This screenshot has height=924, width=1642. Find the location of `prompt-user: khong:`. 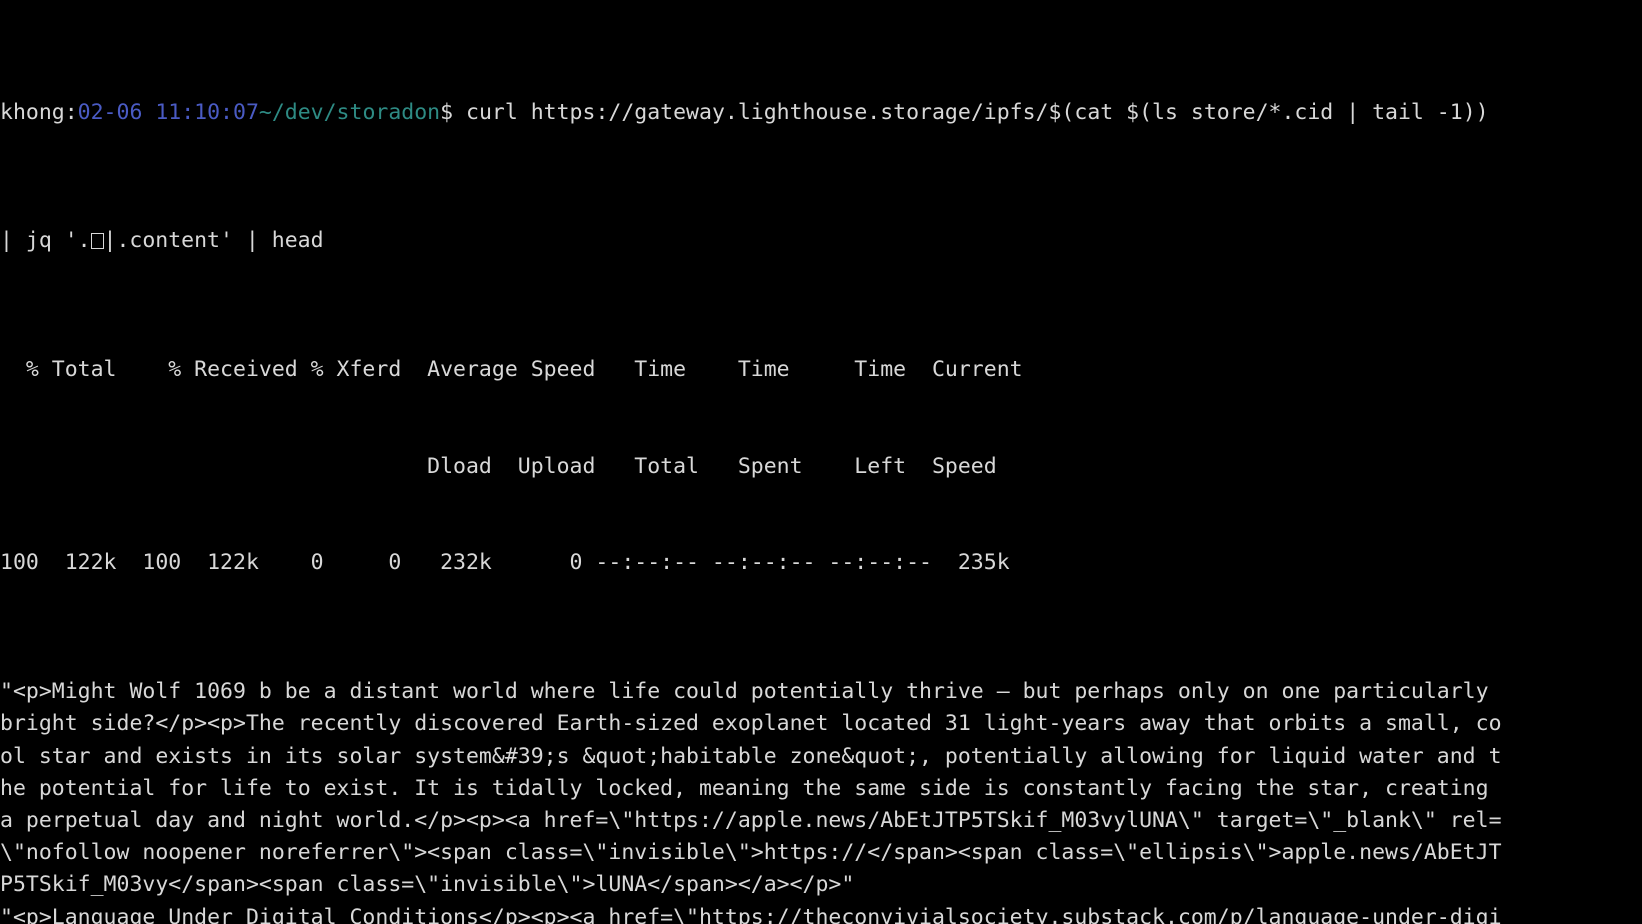

prompt-user: khong: is located at coordinates (39, 112).